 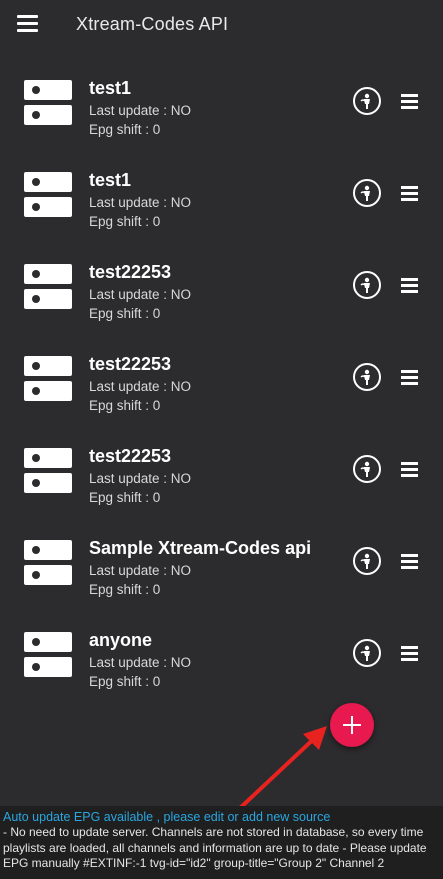 I want to click on app-title: Xtream-Codes API, so click(x=152, y=24).